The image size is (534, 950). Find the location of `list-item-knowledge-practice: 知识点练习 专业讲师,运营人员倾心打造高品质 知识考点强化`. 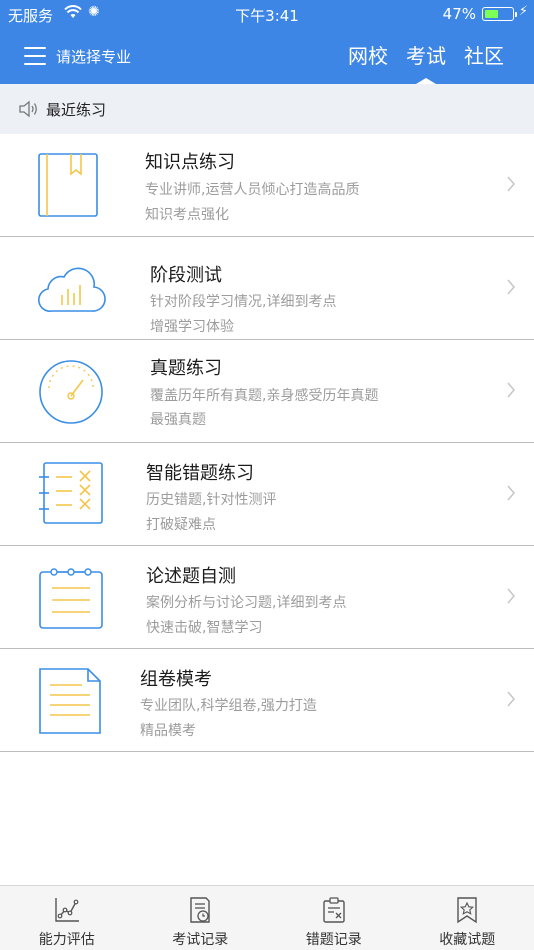

list-item-knowledge-practice: 知识点练习 专业讲师,运营人员倾心打造高品质 知识考点强化 is located at coordinates (267, 185).